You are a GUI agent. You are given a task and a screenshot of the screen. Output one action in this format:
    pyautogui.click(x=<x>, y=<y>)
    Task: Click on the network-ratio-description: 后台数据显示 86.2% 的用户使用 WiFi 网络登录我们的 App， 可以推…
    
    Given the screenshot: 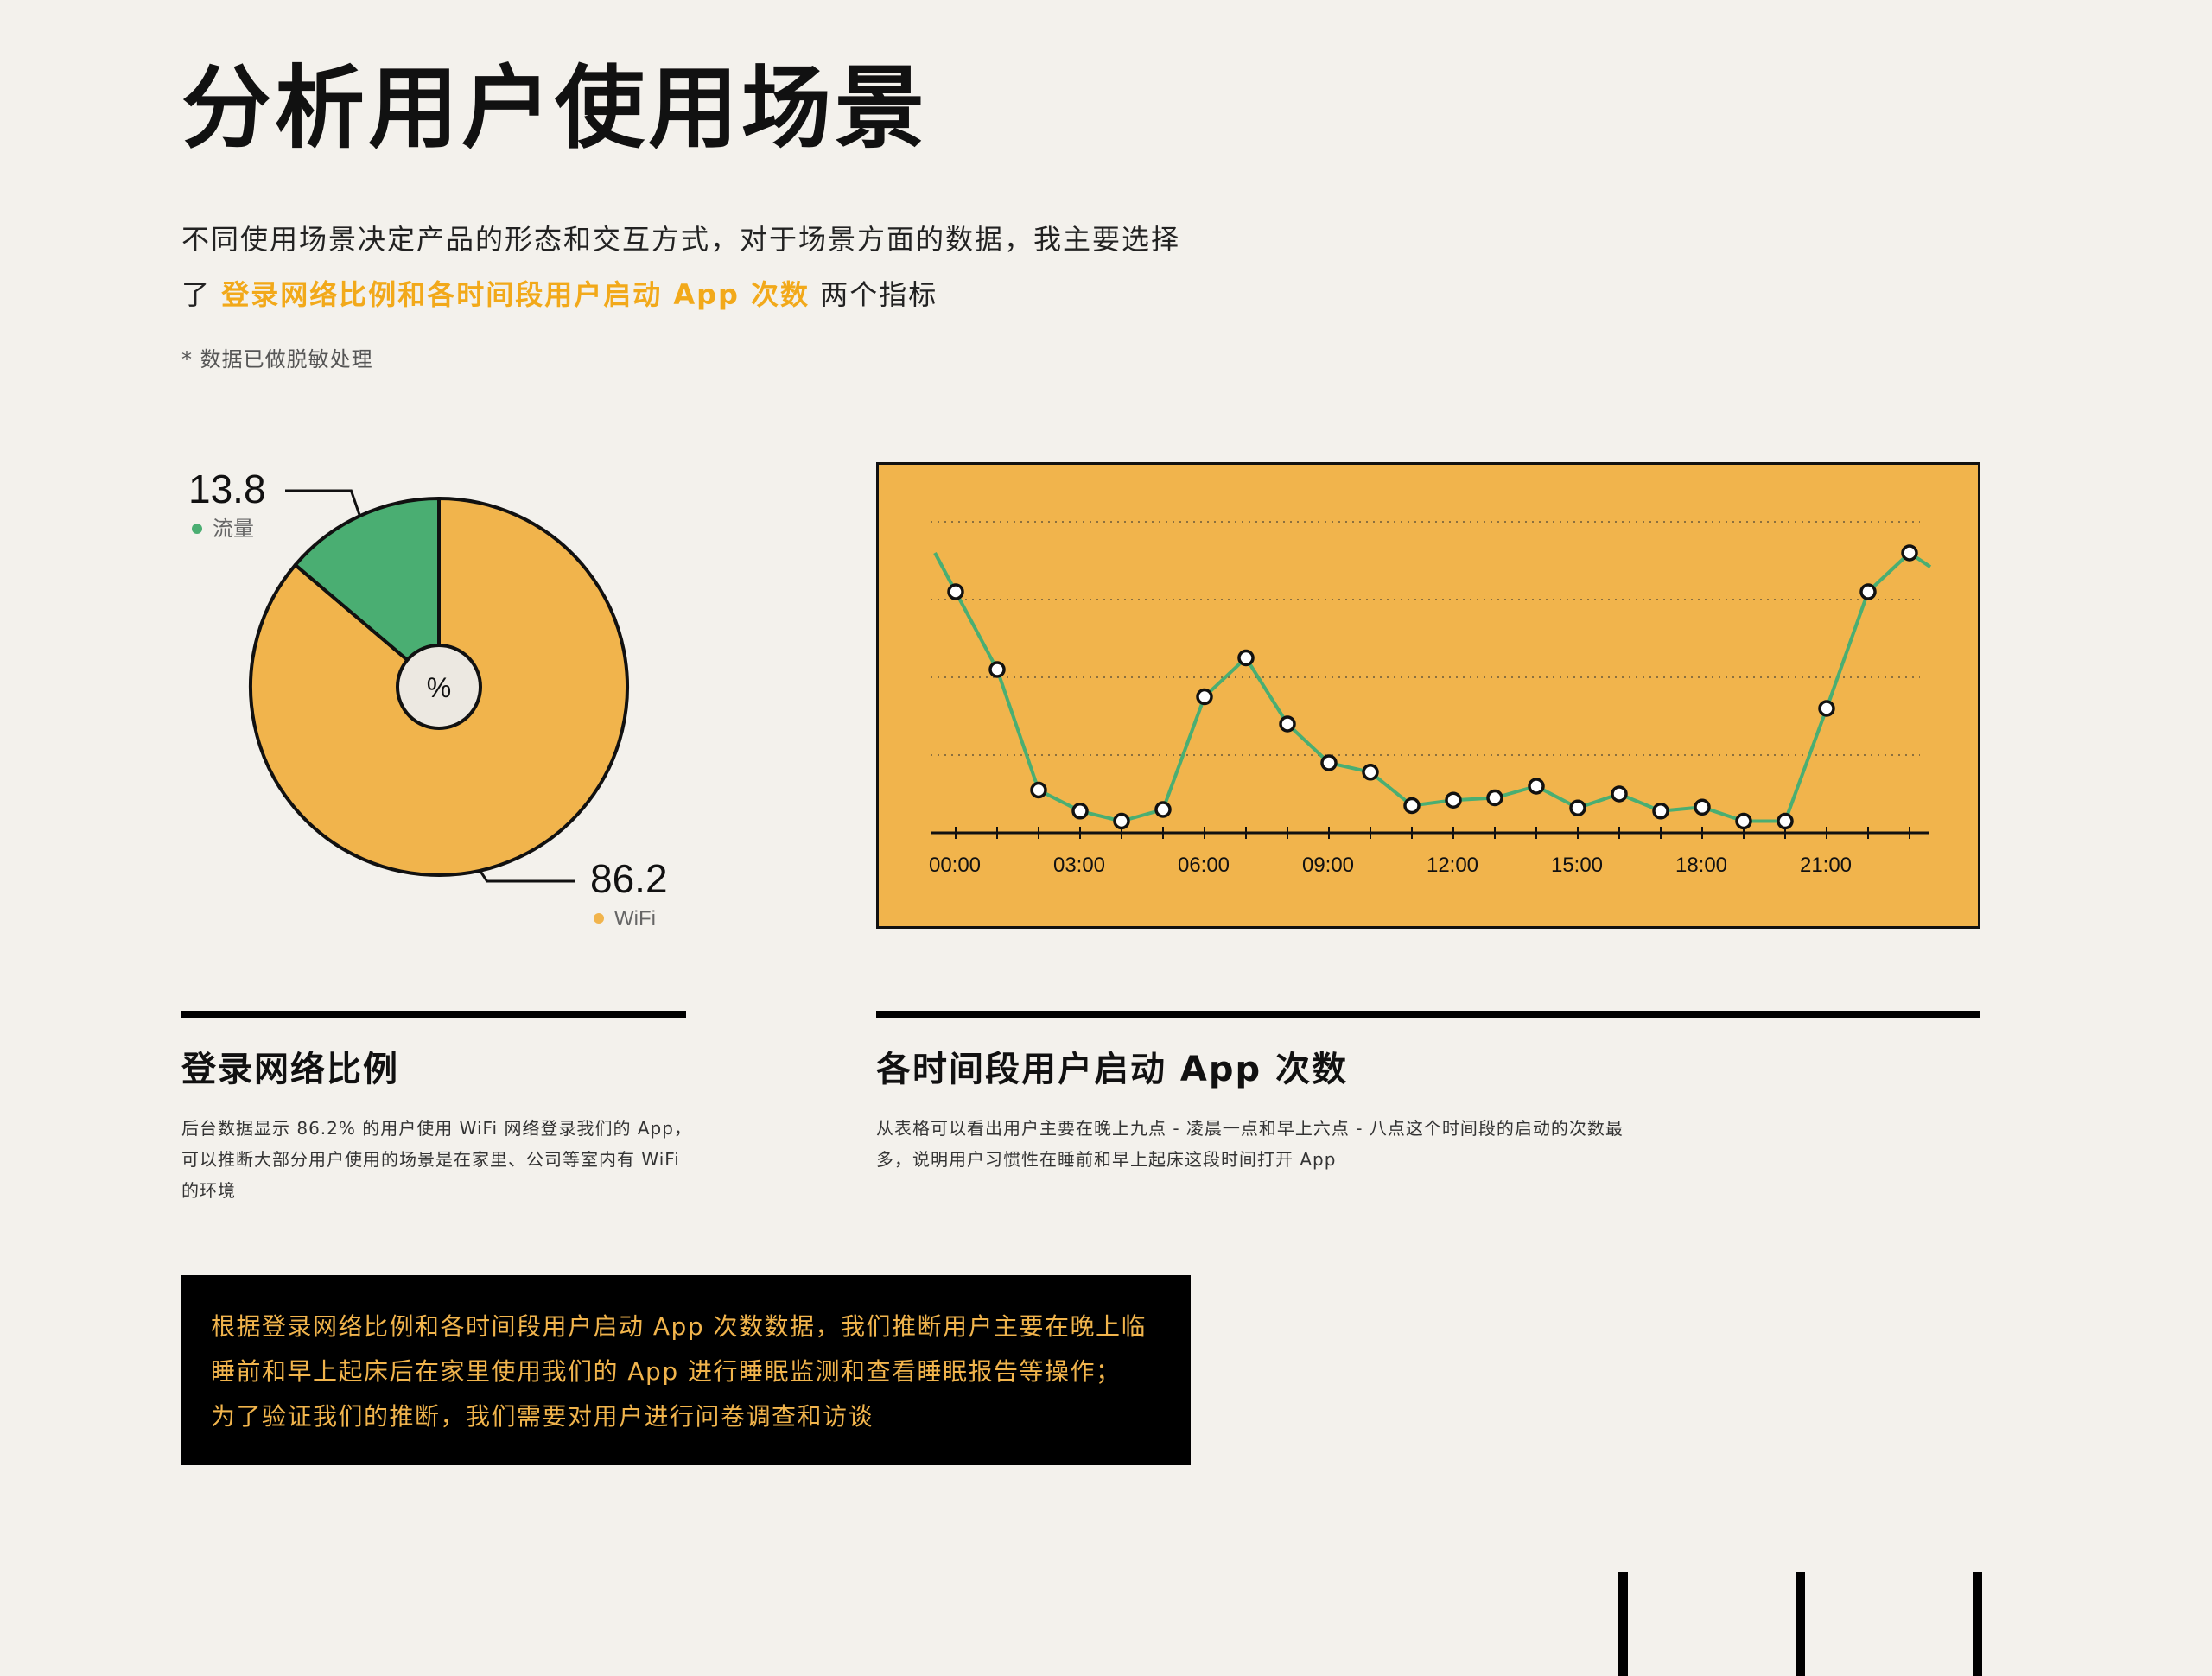 What is the action you would take?
    pyautogui.click(x=440, y=1159)
    